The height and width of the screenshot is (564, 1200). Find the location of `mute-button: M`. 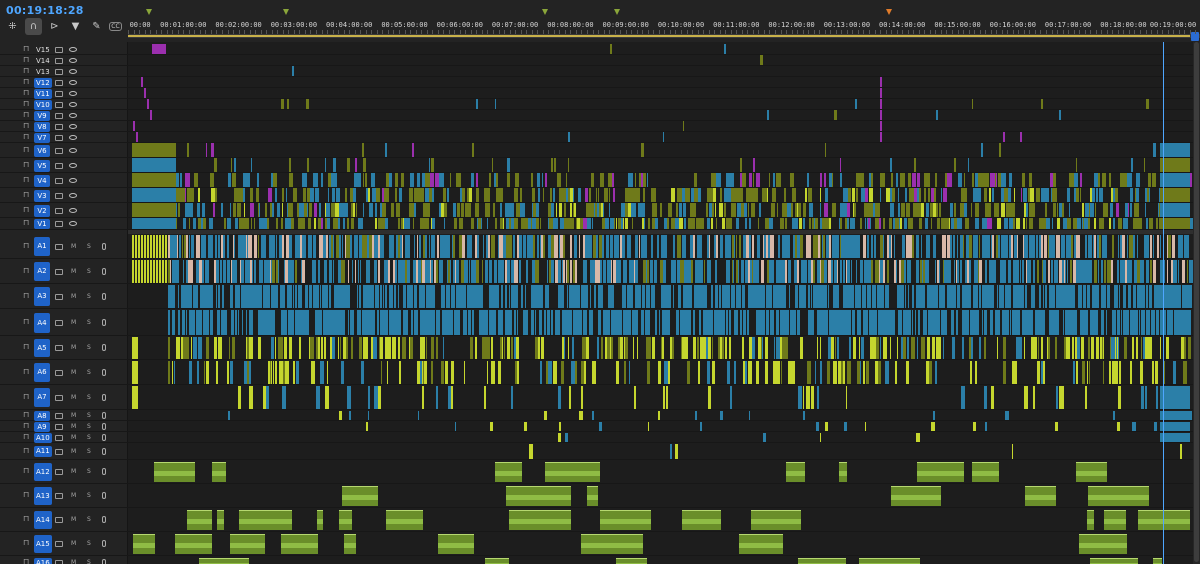

mute-button: M is located at coordinates (73, 372).